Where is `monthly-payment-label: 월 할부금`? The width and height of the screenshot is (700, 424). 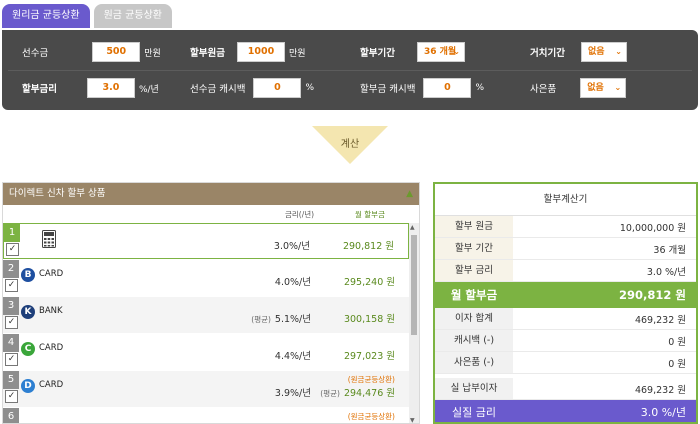 monthly-payment-label: 월 할부금 is located at coordinates (474, 295).